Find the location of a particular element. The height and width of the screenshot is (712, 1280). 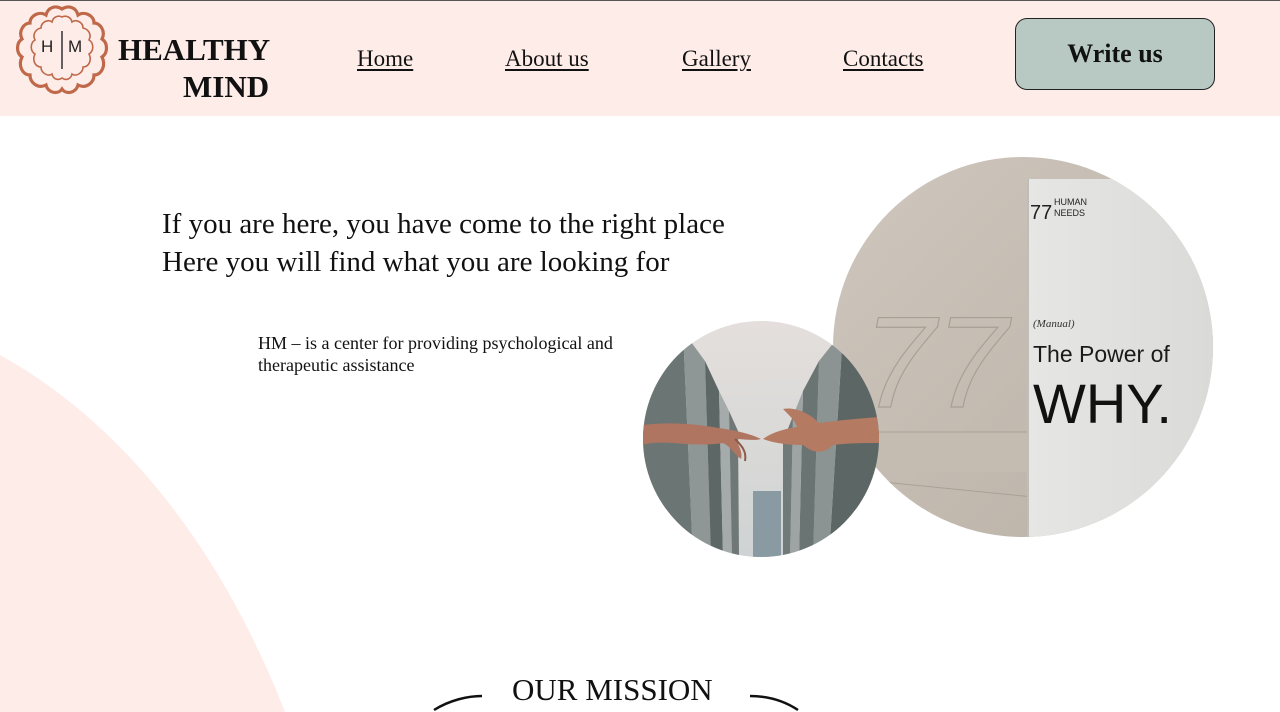

book-subtitle: (Manual) is located at coordinates (1054, 324).